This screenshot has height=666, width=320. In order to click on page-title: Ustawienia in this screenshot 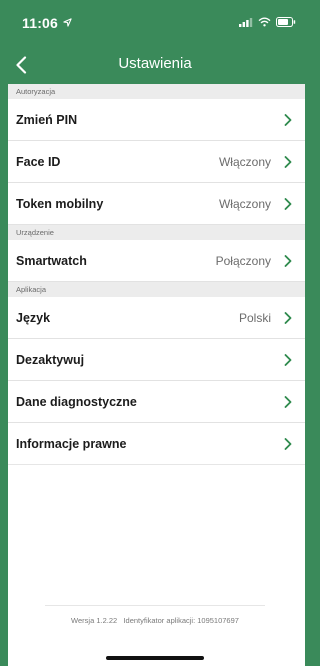, I will do `click(155, 63)`.